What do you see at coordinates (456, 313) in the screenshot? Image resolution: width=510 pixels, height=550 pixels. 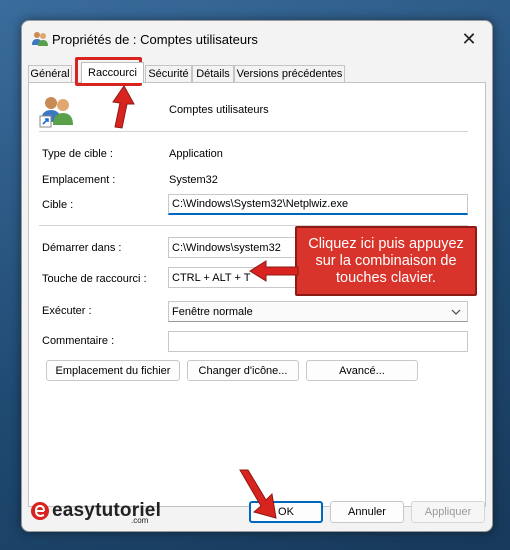 I see `chevron-down-icon` at bounding box center [456, 313].